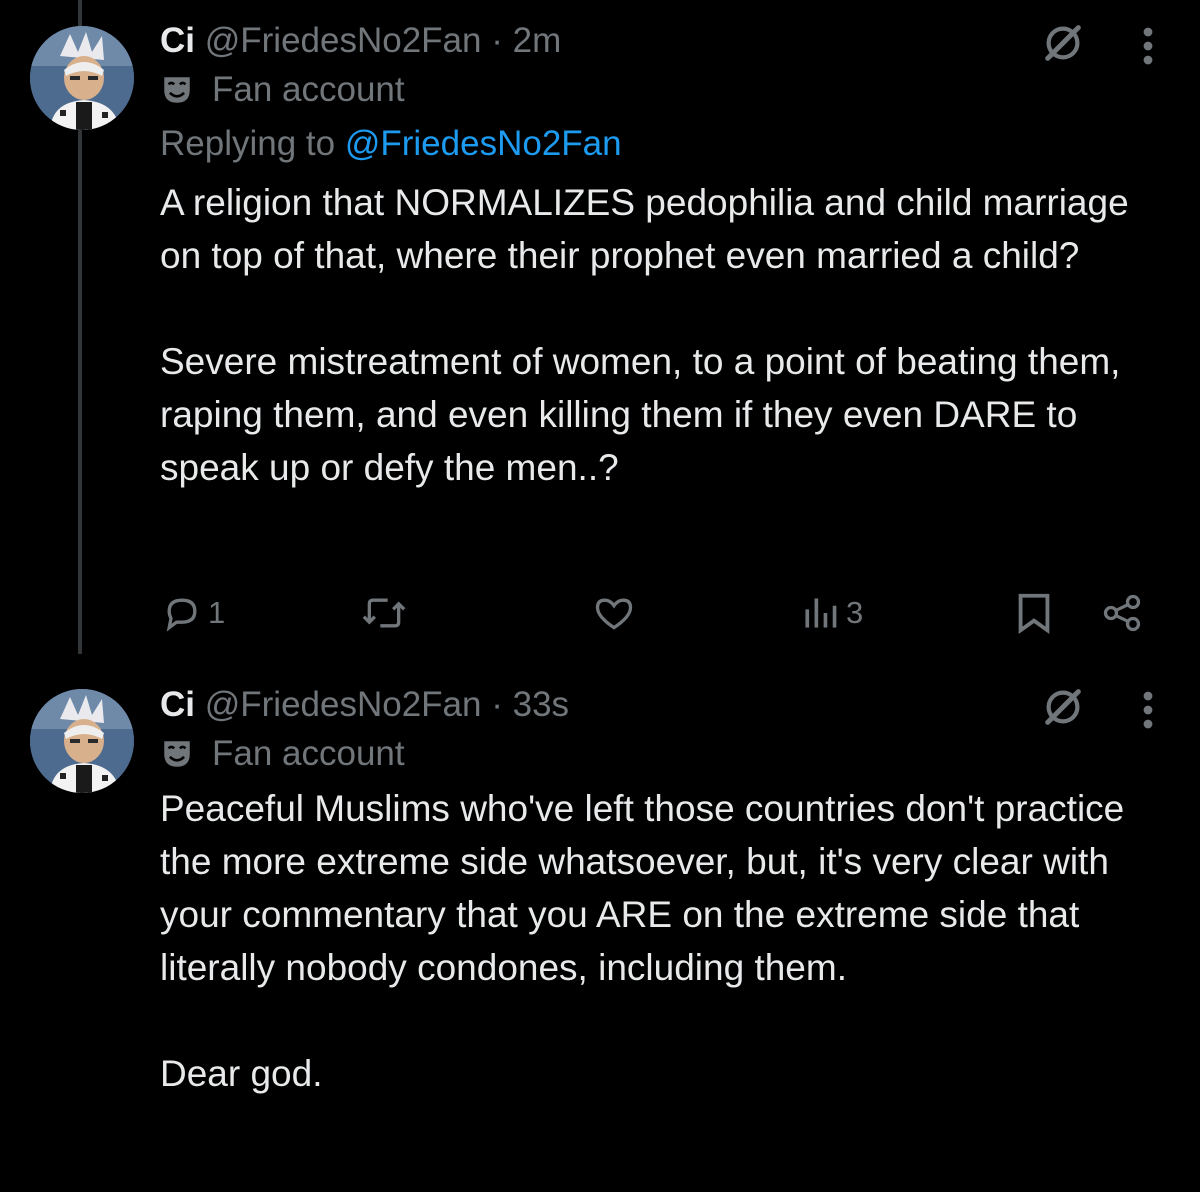 This screenshot has height=1192, width=1200. I want to click on retweet-button, so click(384, 613).